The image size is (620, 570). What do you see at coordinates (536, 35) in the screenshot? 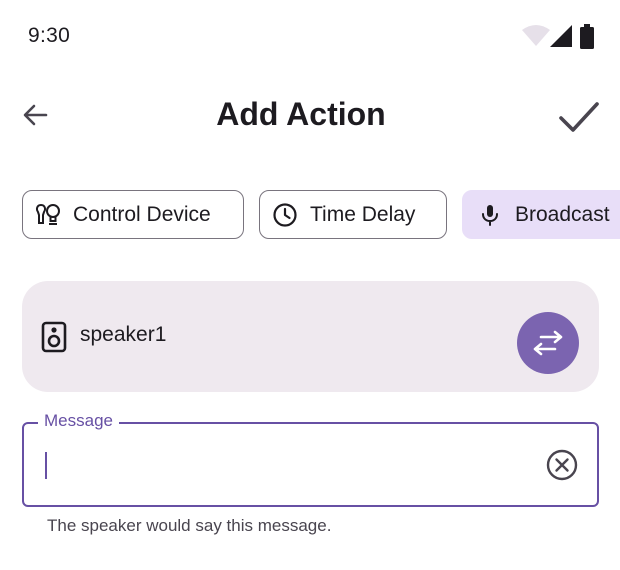
I see `wifi-icon` at bounding box center [536, 35].